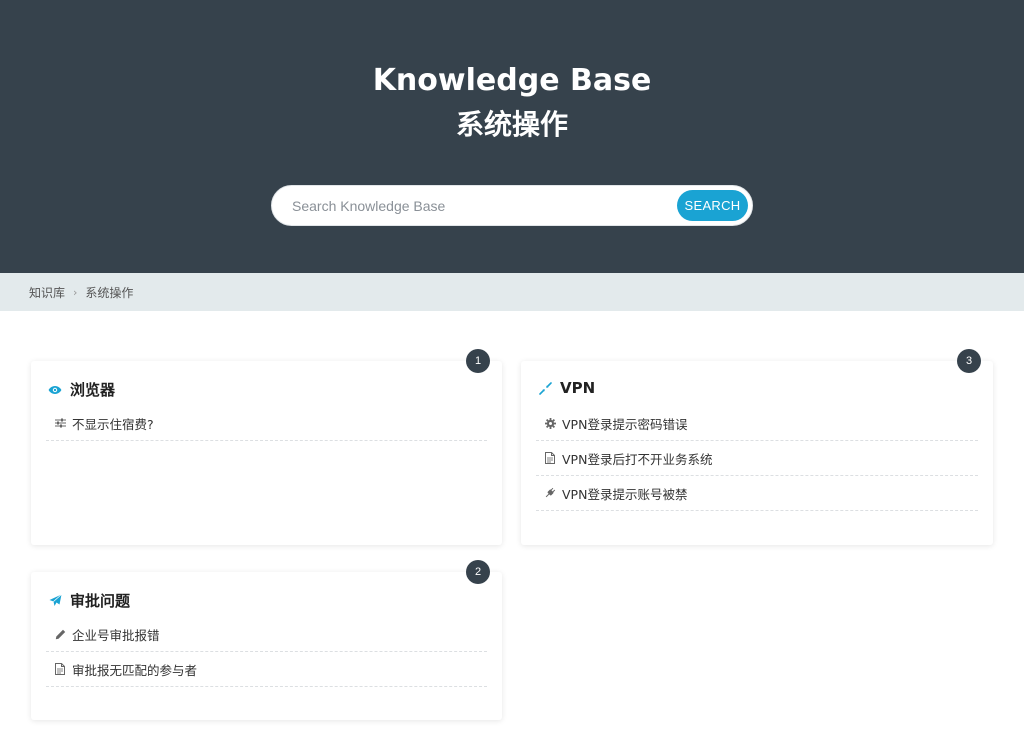 The image size is (1024, 729). What do you see at coordinates (47, 292) in the screenshot?
I see `breadcrumb-root-link: 知识库` at bounding box center [47, 292].